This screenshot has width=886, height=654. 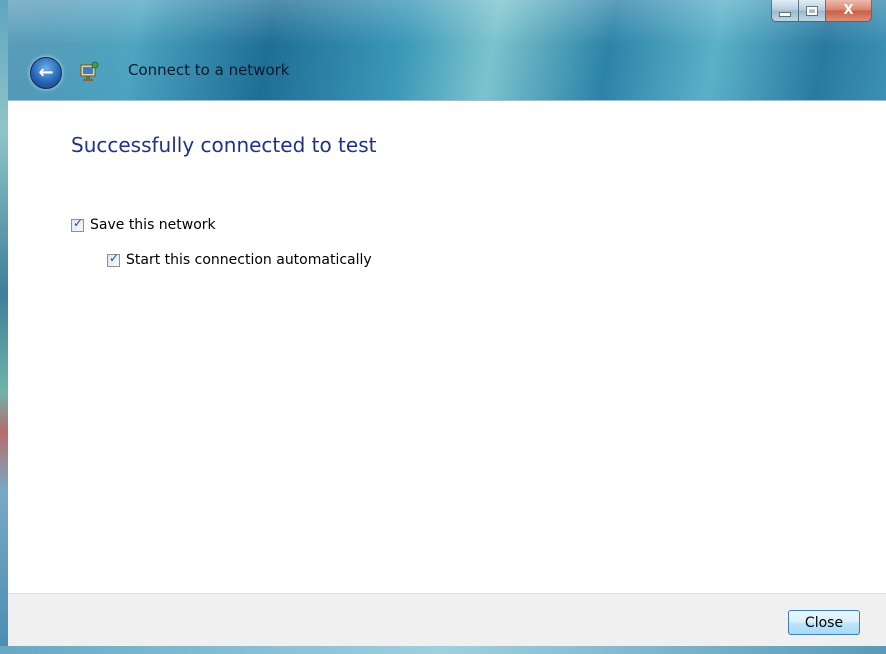 What do you see at coordinates (249, 260) in the screenshot?
I see `auto-connect-label: Start this connection automatically` at bounding box center [249, 260].